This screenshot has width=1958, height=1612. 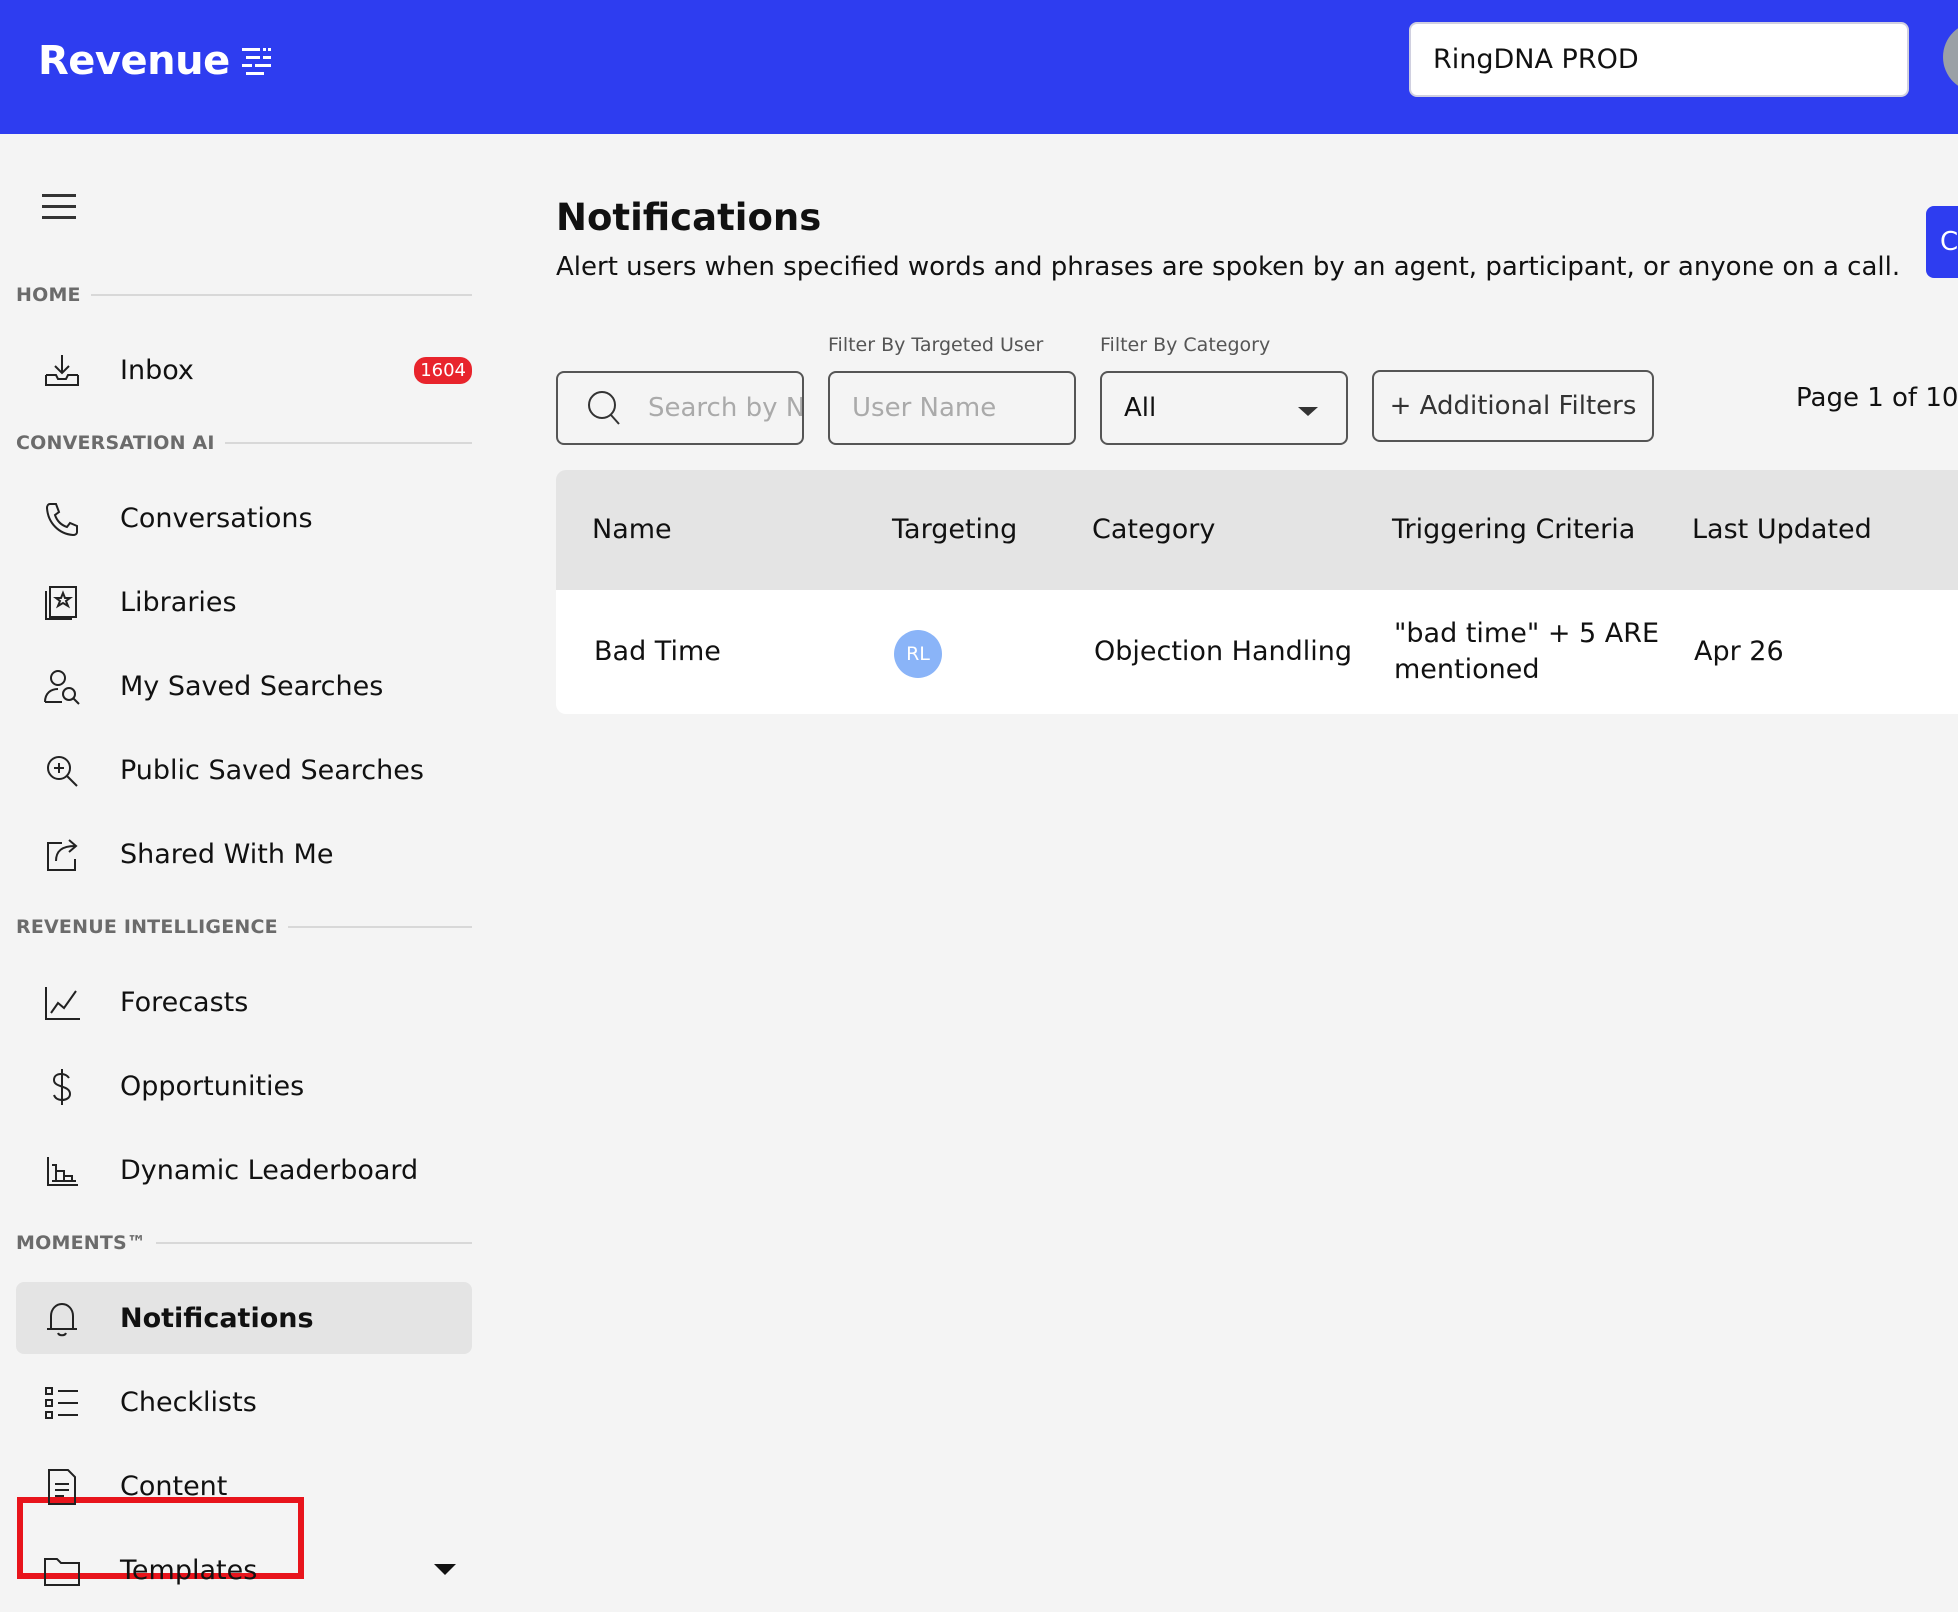 I want to click on section-moments: MOMENTS™, so click(x=244, y=1243).